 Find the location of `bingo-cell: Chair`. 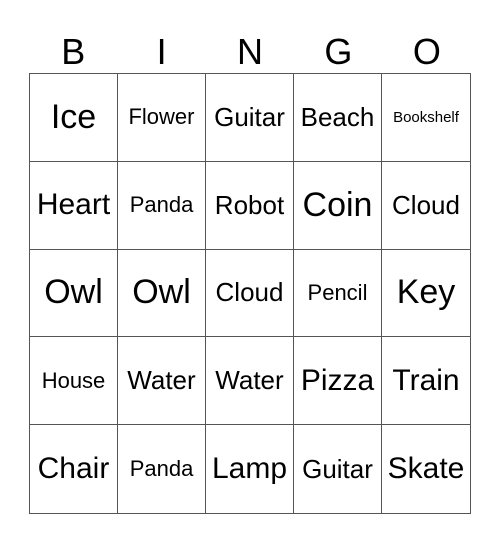

bingo-cell: Chair is located at coordinates (74, 469).